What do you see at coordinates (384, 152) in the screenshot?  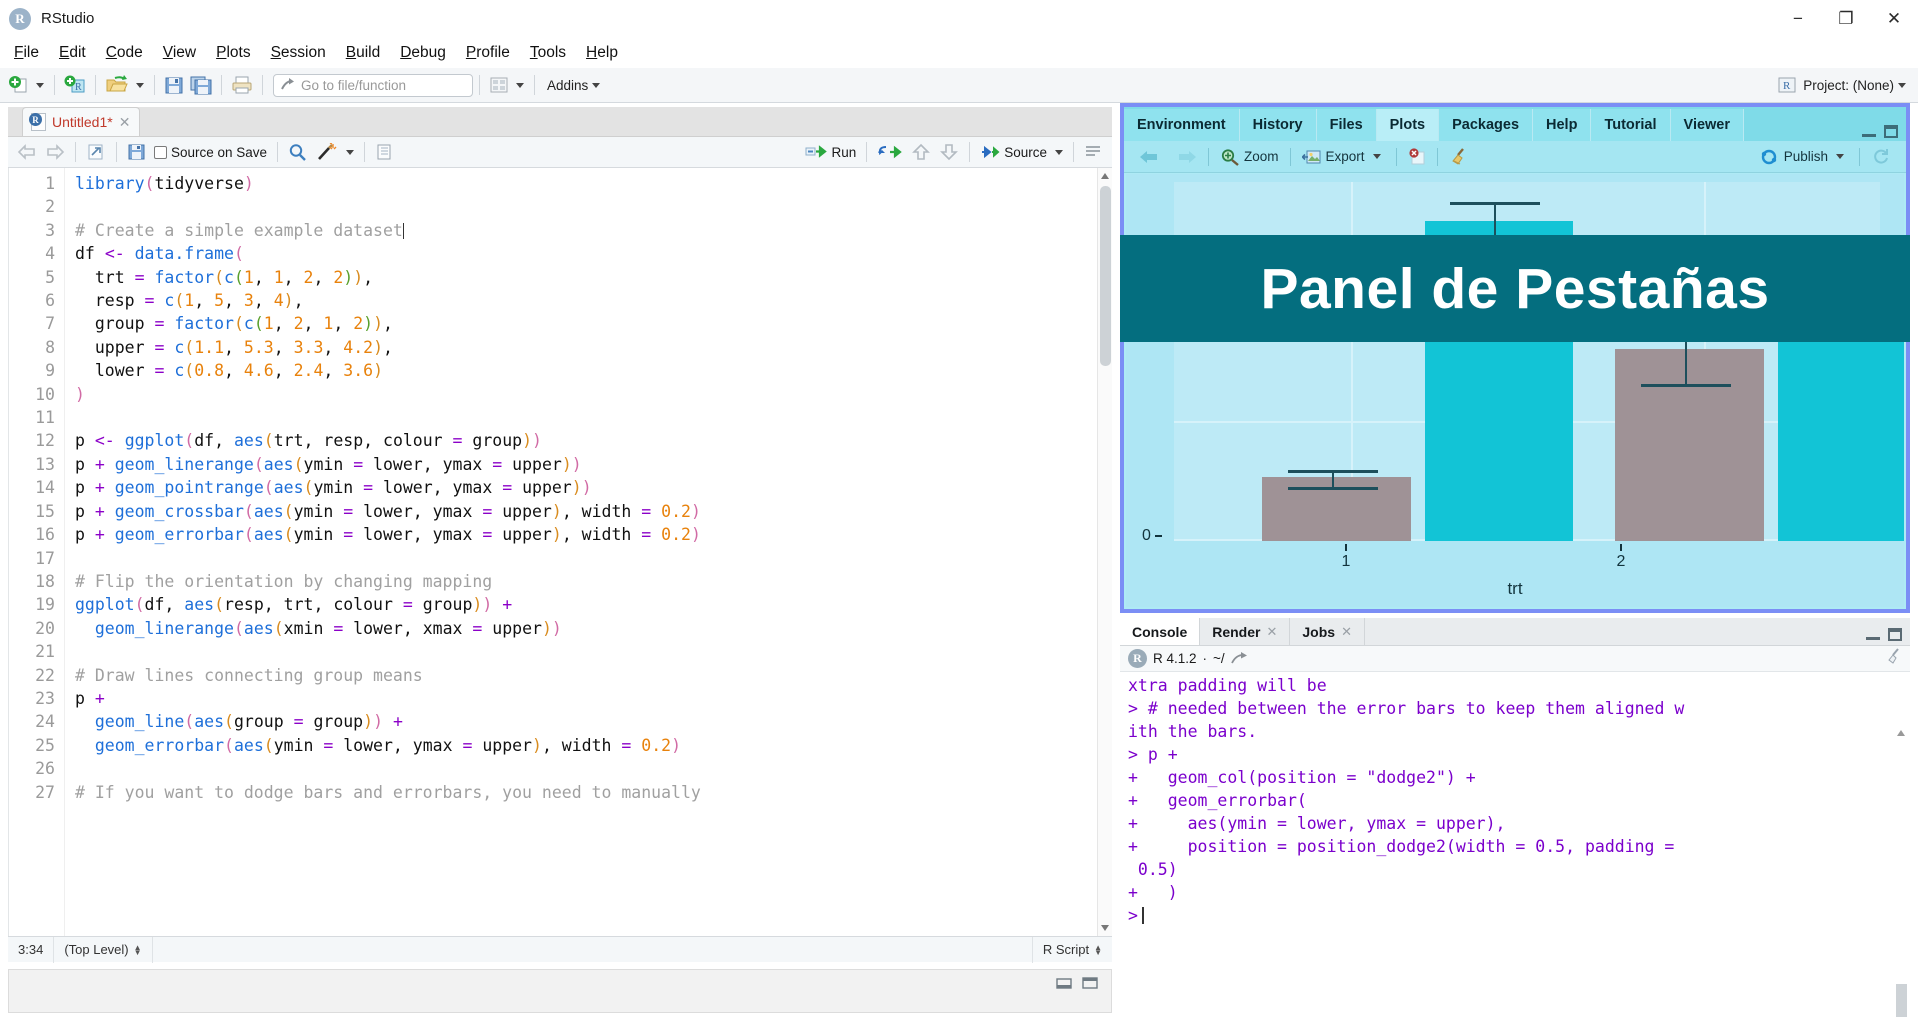 I see `compile-report-button` at bounding box center [384, 152].